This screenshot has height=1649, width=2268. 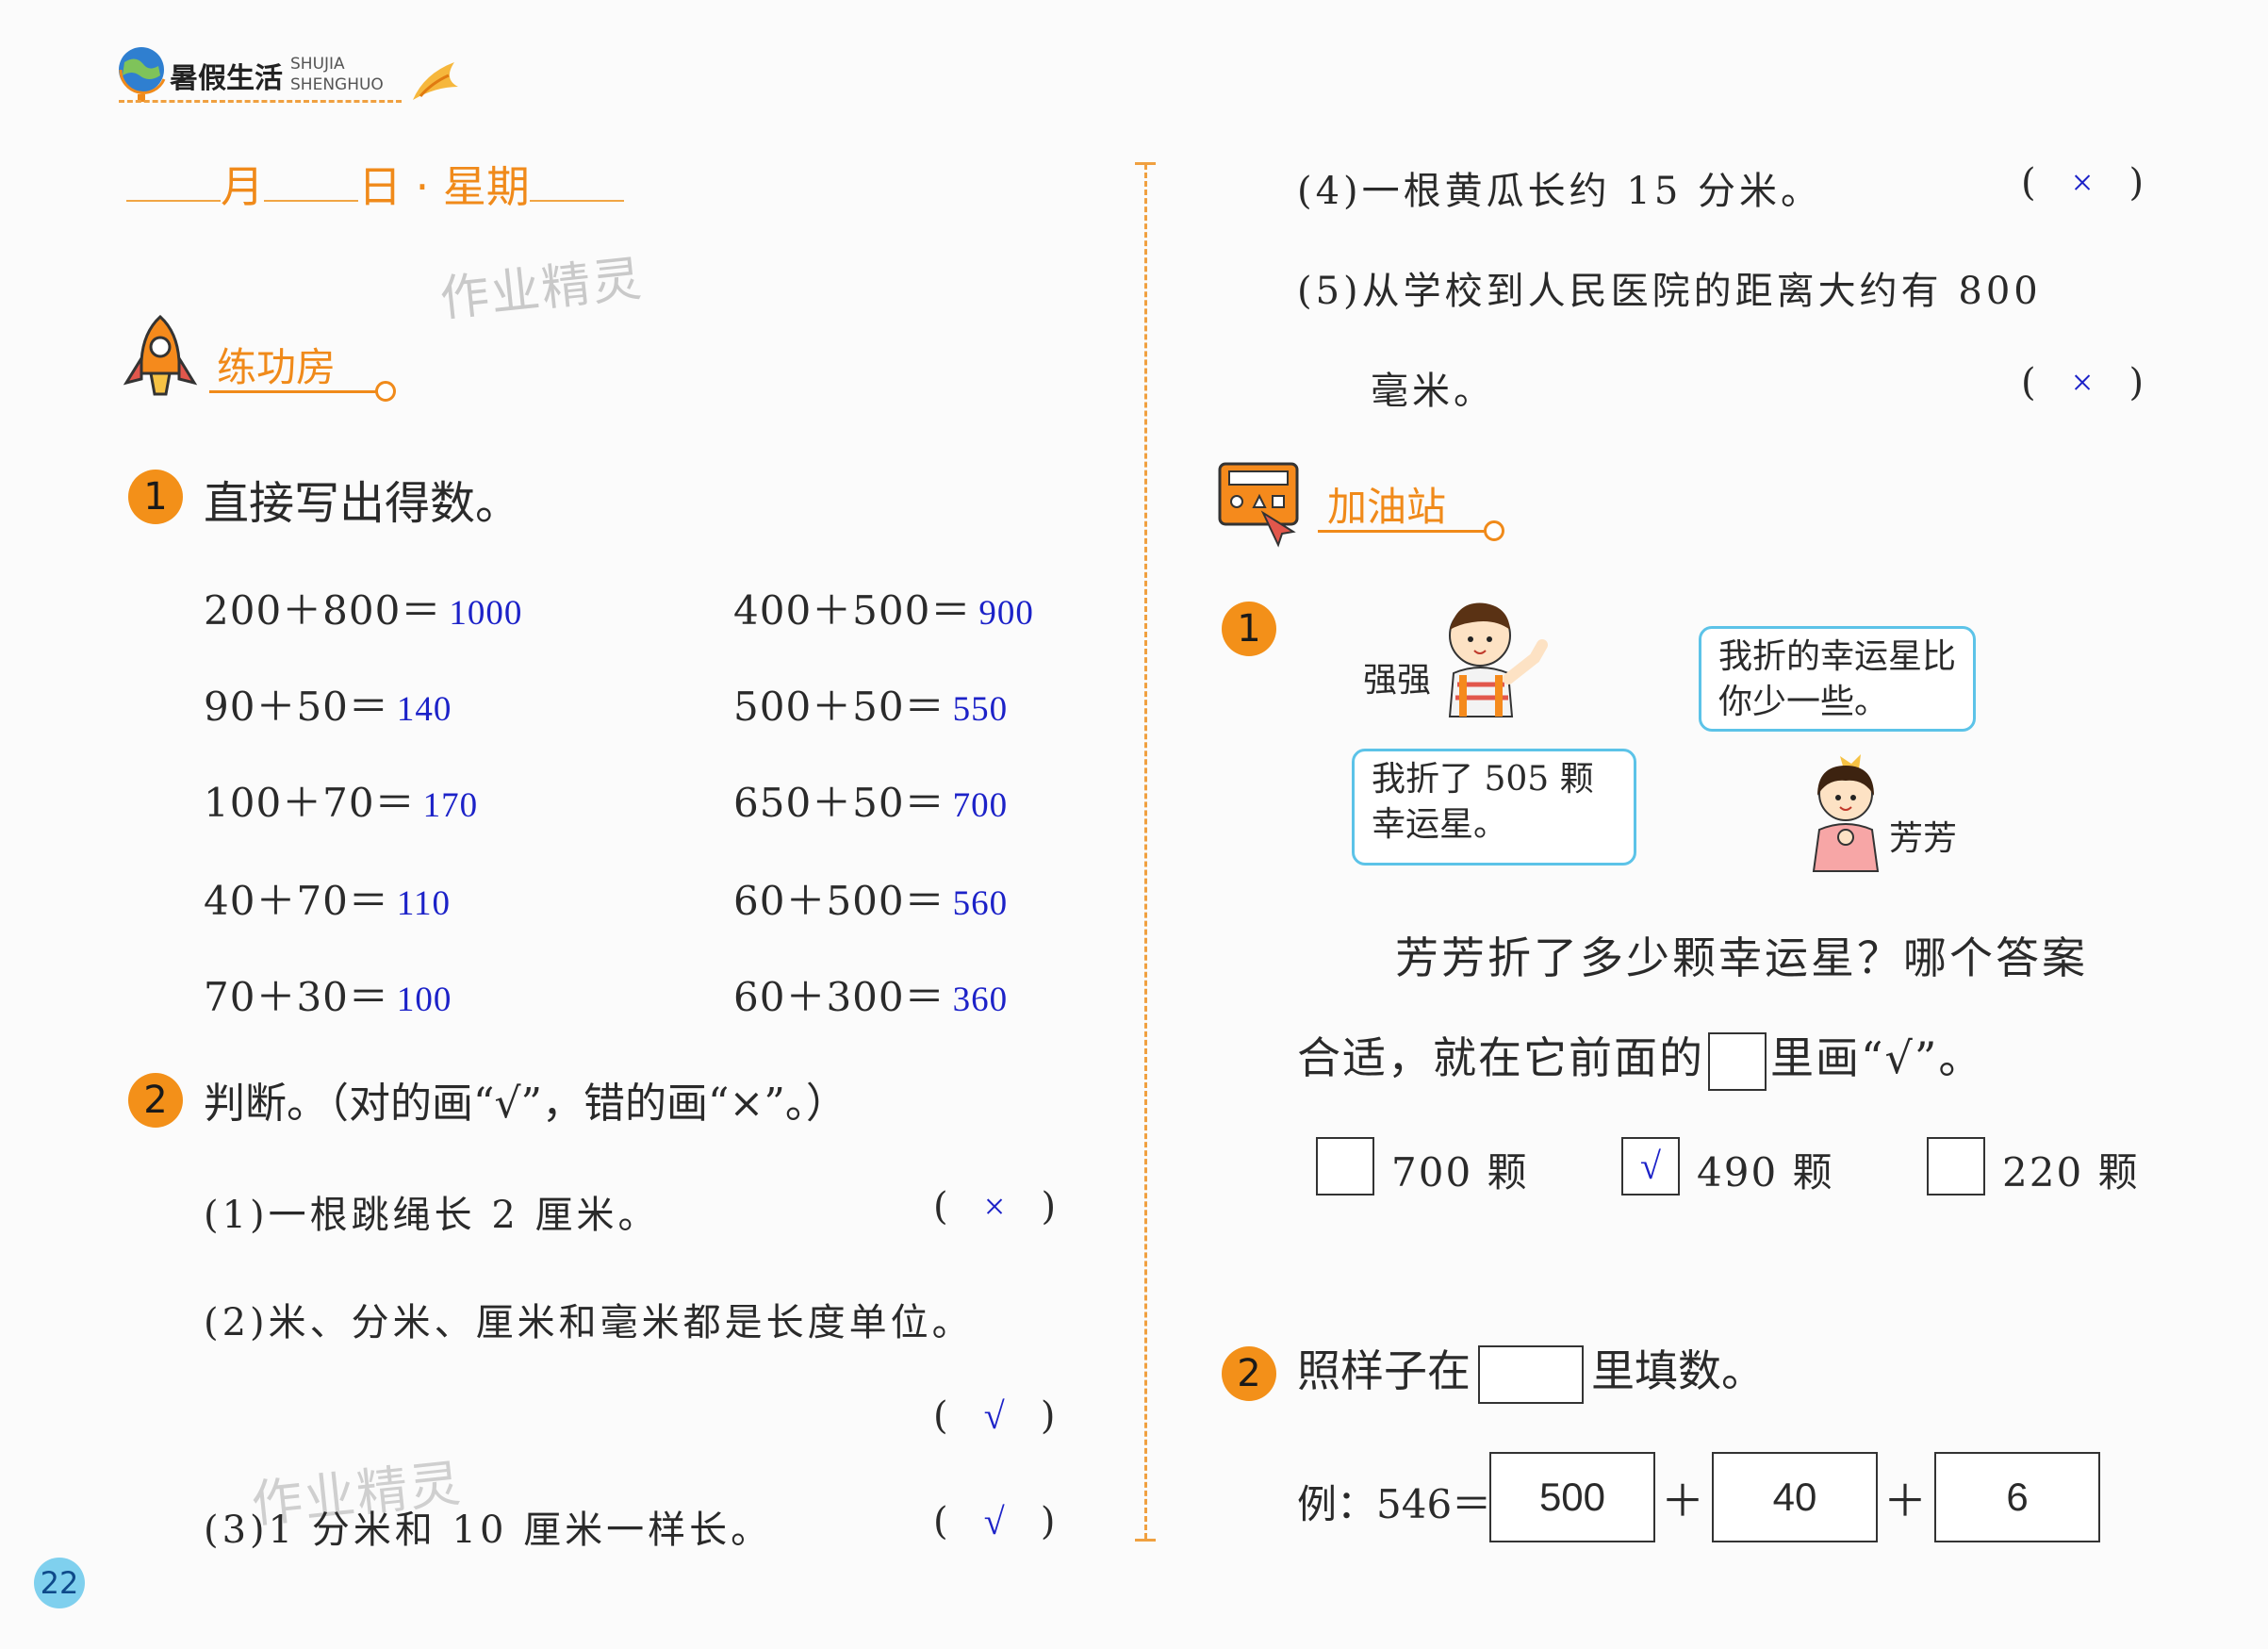 I want to click on answer: 550, so click(x=981, y=709).